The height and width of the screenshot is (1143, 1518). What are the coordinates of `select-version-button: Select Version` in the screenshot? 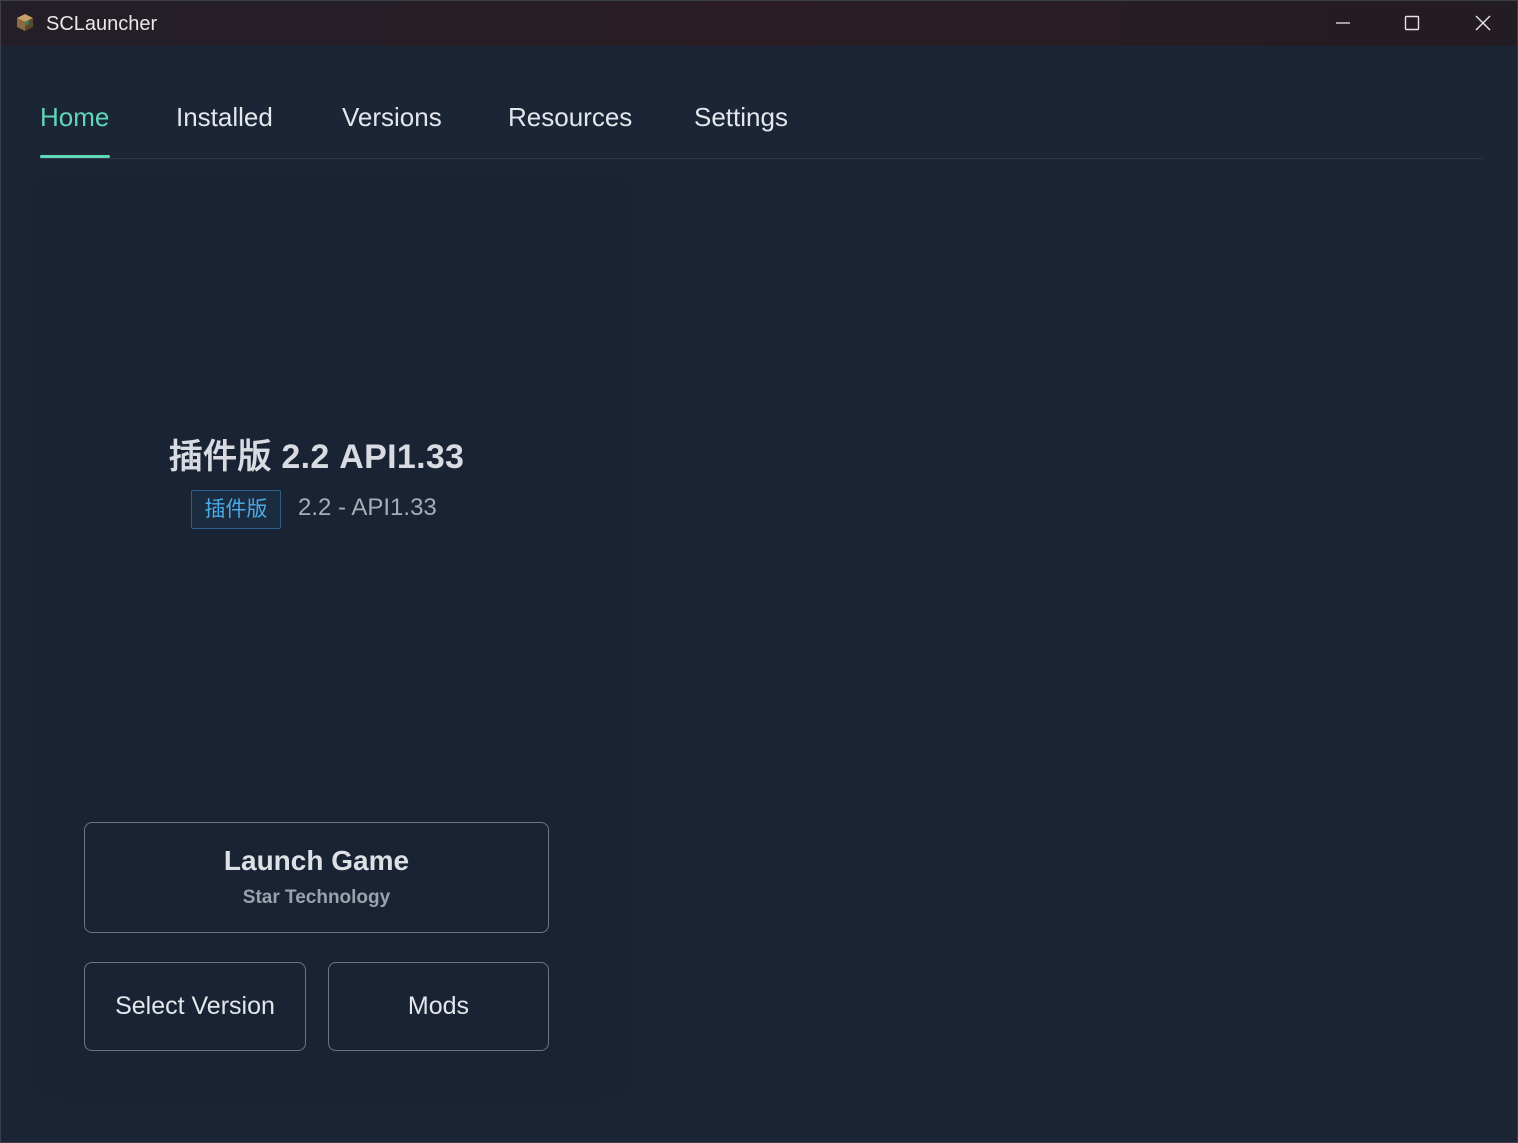 It's located at (195, 1006).